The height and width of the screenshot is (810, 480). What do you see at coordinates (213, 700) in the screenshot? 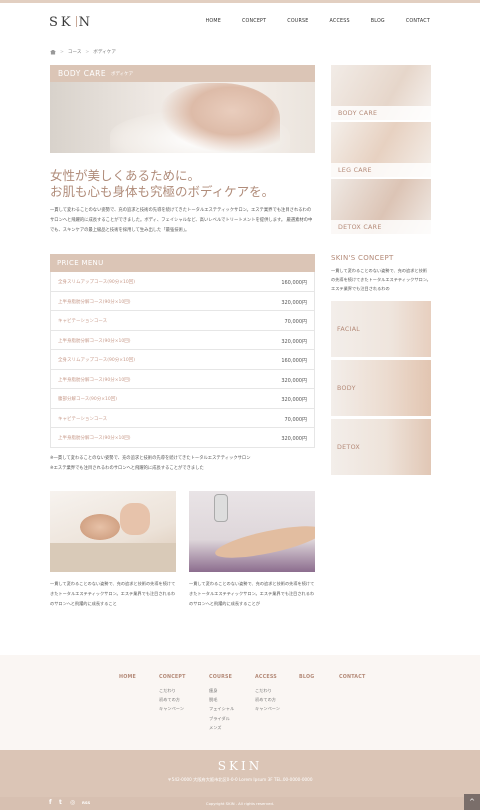
I see `footer-sub-link: 脱毛` at bounding box center [213, 700].